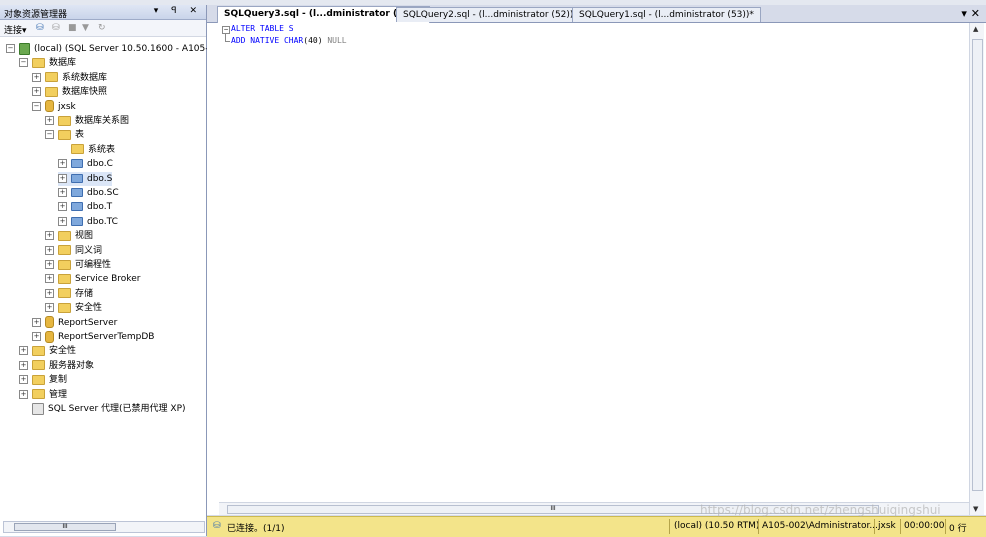 The height and width of the screenshot is (537, 986). I want to click on object-explorer-hscrollbar: III, so click(104, 527).